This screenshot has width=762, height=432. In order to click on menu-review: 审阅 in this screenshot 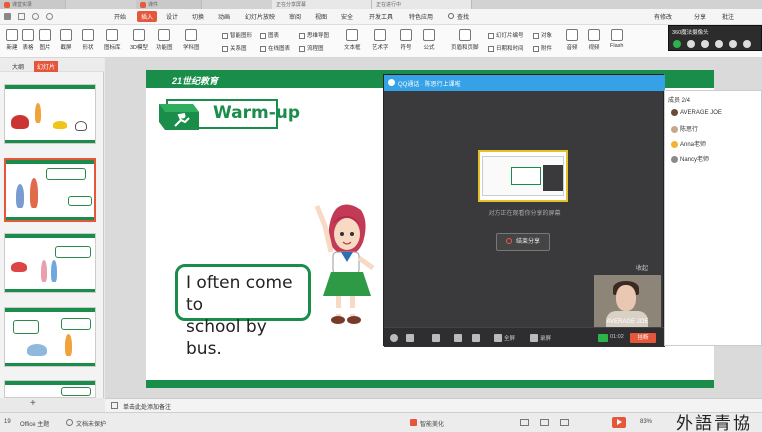, I will do `click(295, 16)`.